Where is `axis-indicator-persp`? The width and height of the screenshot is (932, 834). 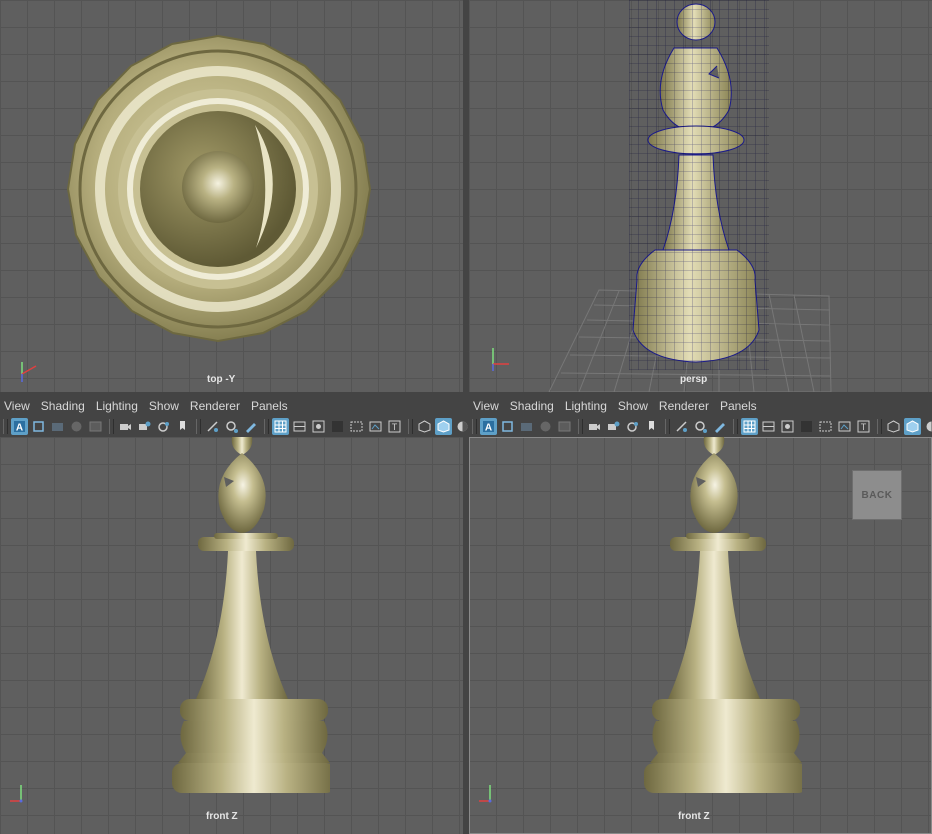
axis-indicator-persp is located at coordinates (500, 359).